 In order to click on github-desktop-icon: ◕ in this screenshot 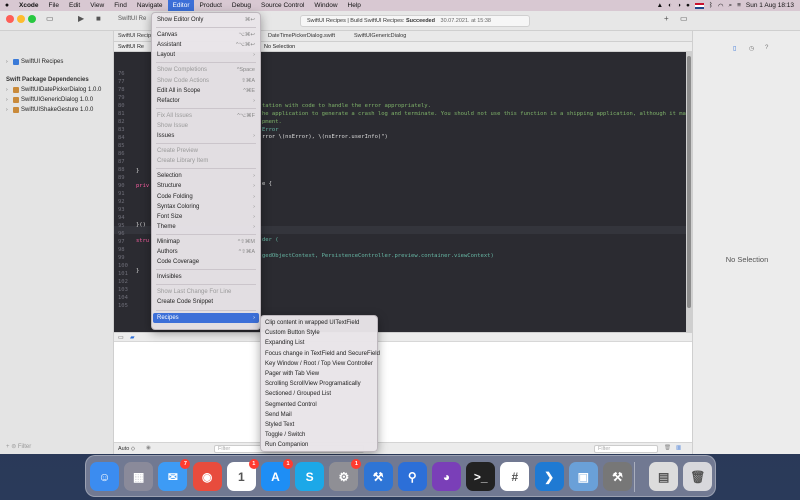, I will do `click(446, 476)`.